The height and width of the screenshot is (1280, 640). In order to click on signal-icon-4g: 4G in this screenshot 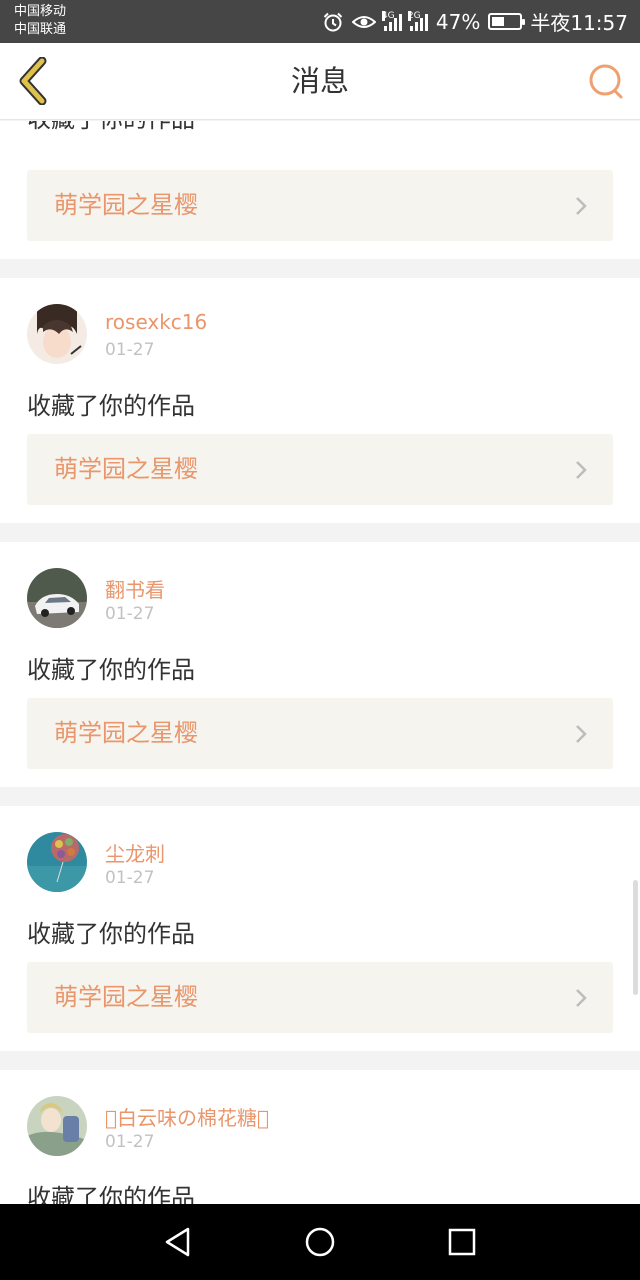, I will do `click(391, 20)`.